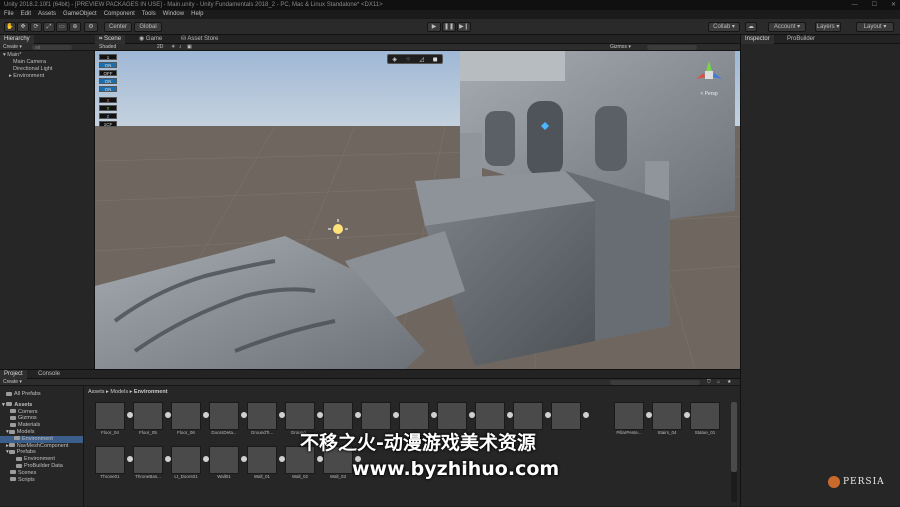 This screenshot has width=900, height=507. What do you see at coordinates (718, 382) in the screenshot?
I see `filter-label-icon: ⌂` at bounding box center [718, 382].